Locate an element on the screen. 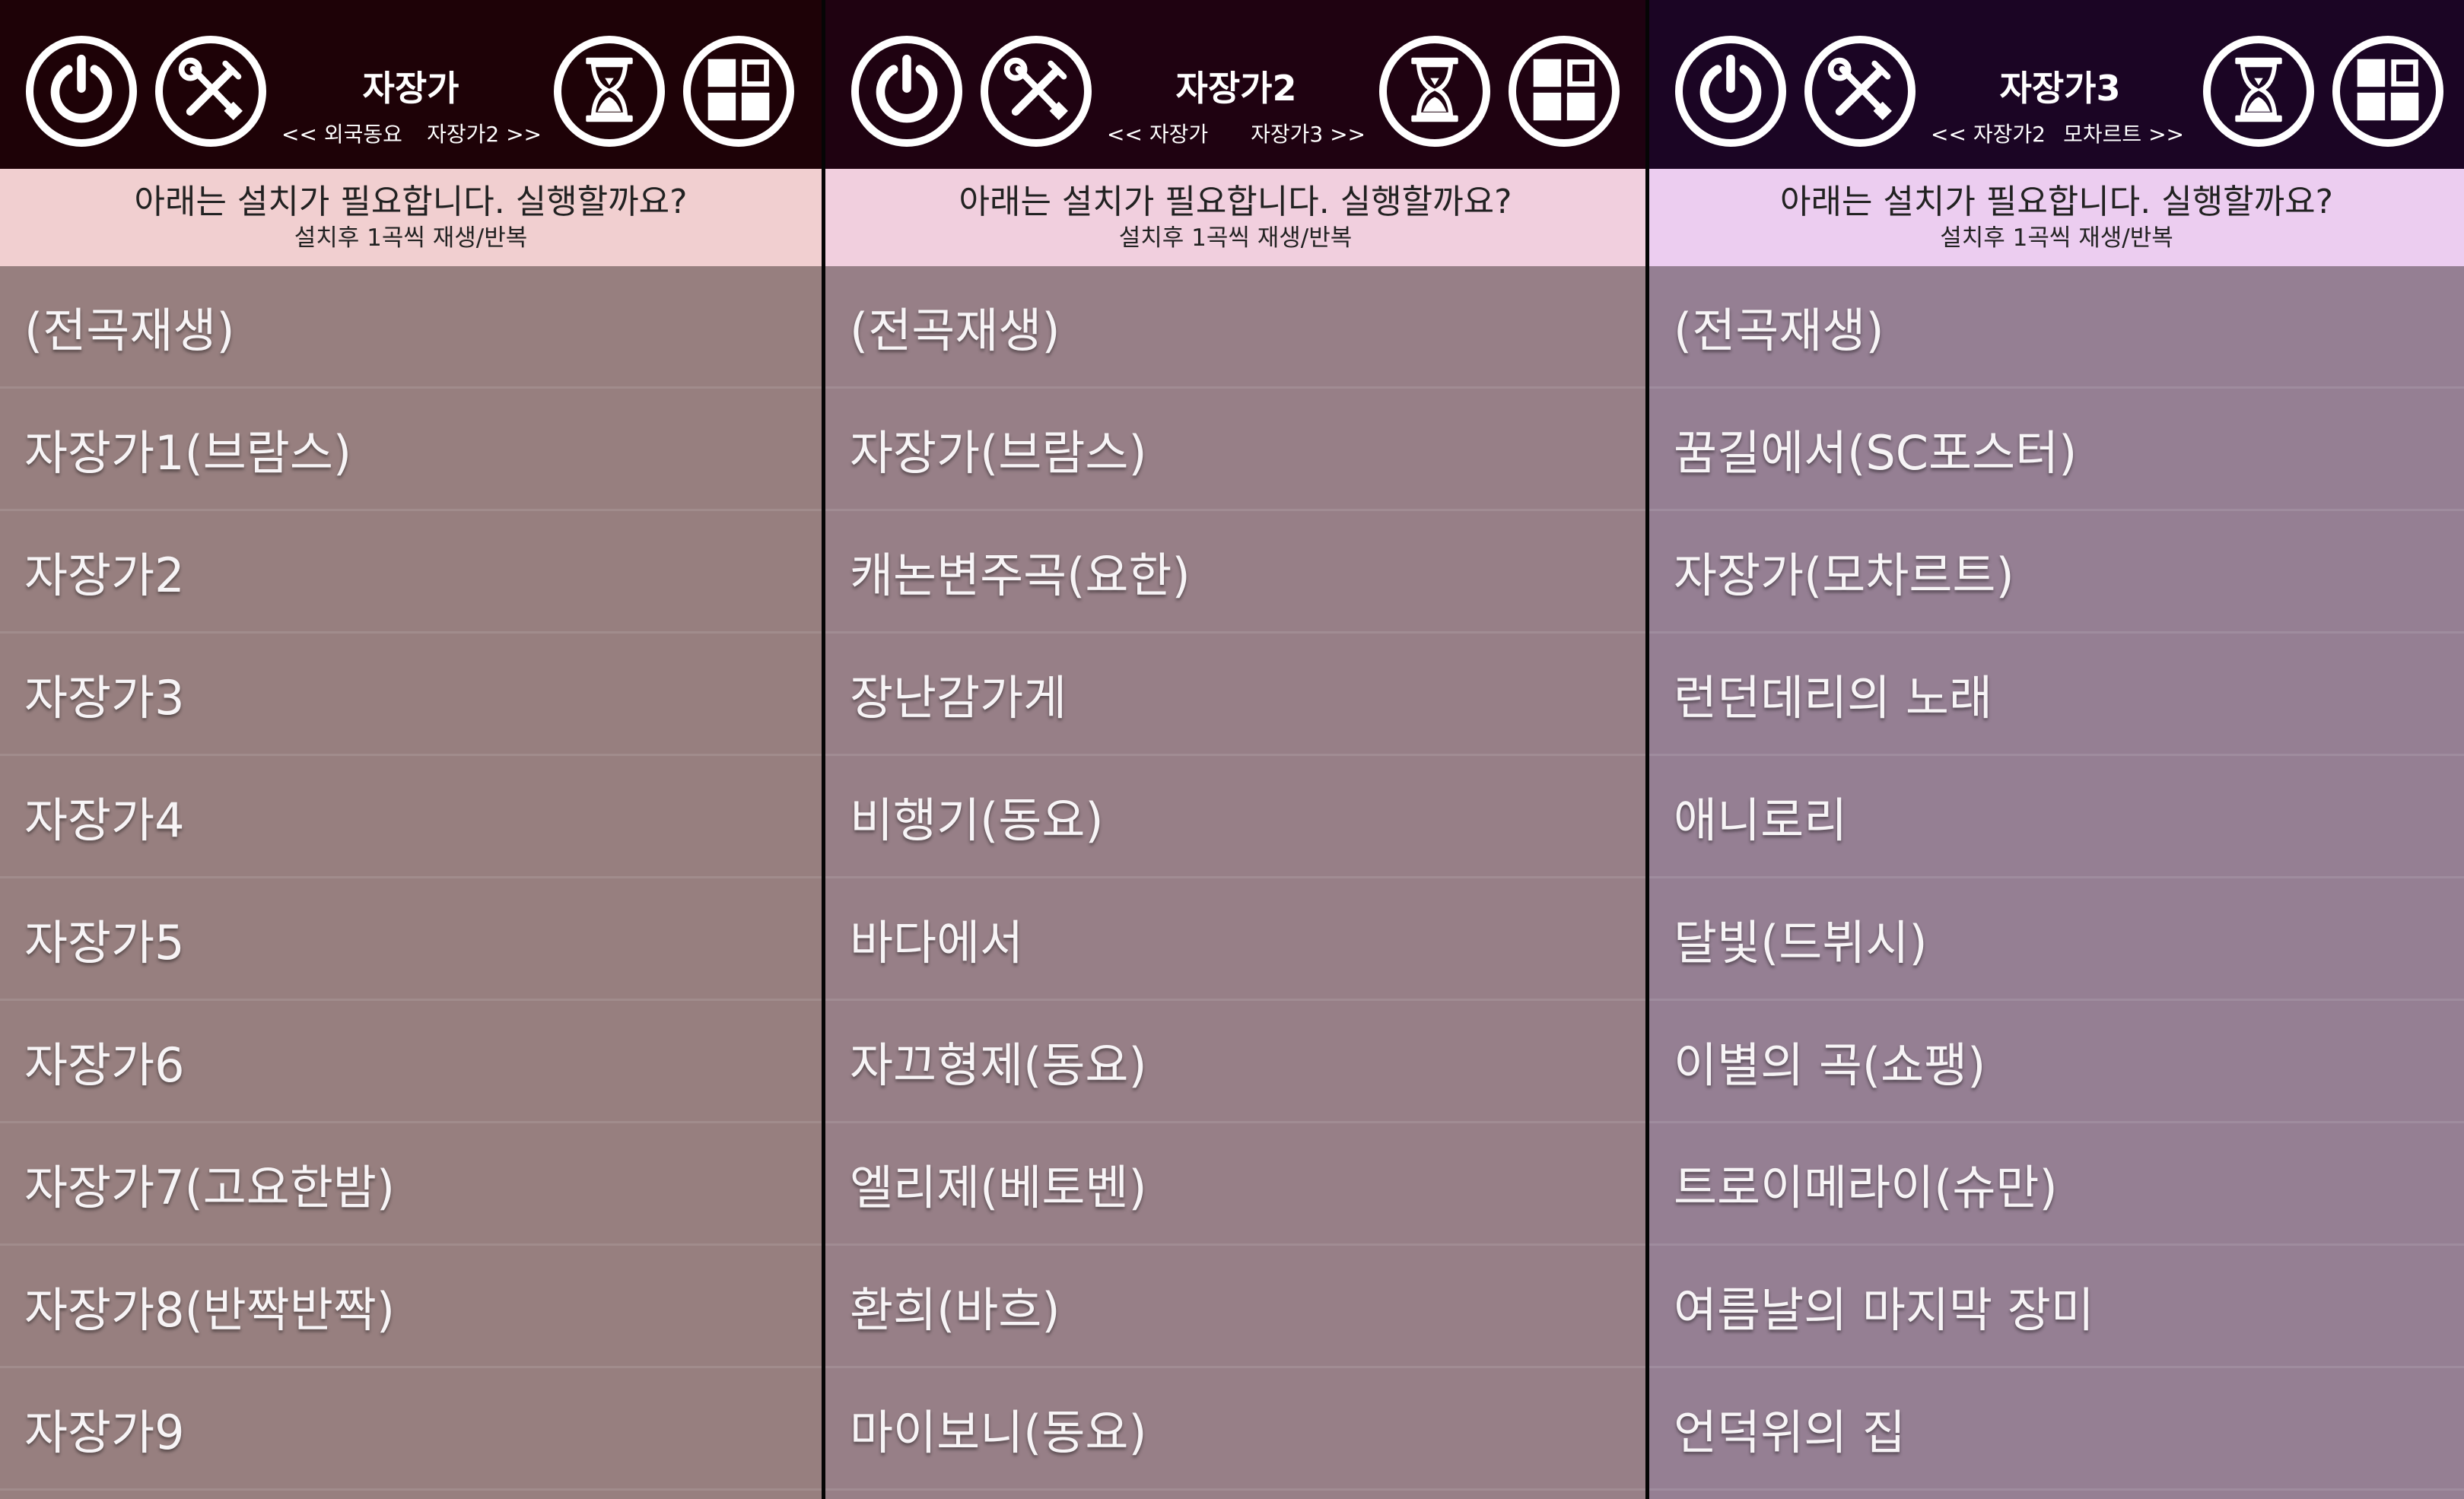 The image size is (2464, 1499). song-title: 바다에서 is located at coordinates (937, 942).